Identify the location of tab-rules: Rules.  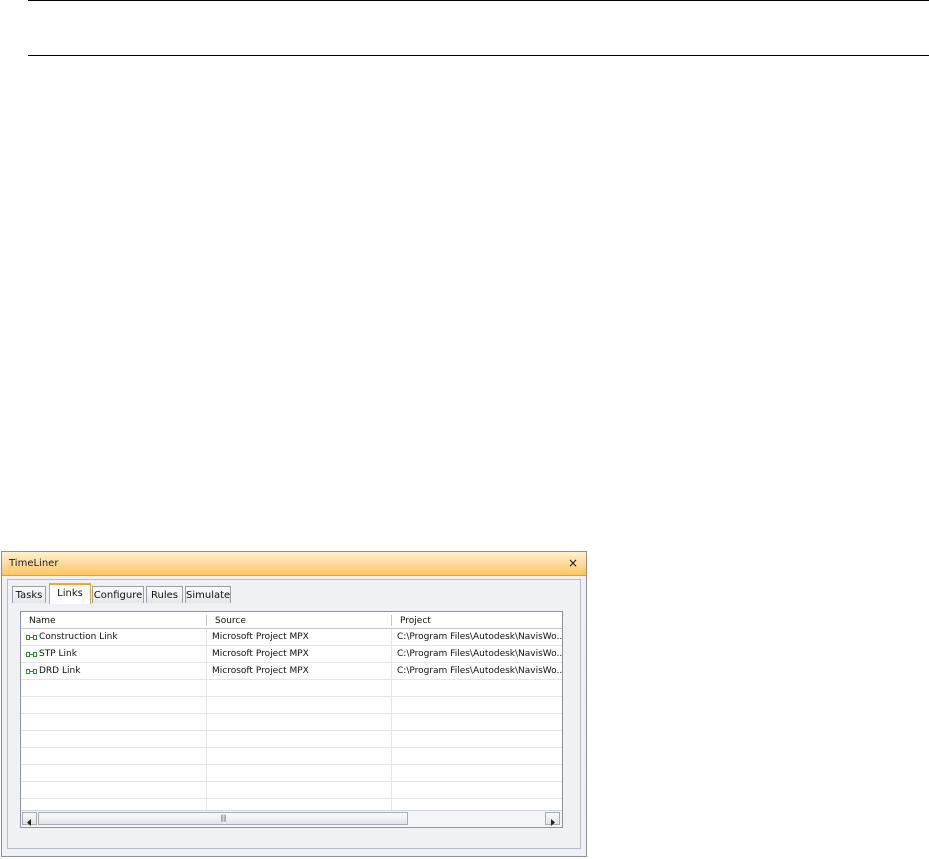
(164, 594).